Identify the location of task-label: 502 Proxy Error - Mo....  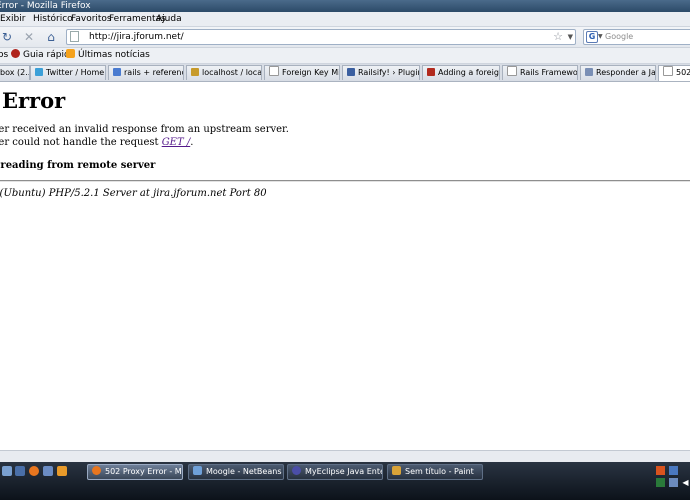
(143, 471).